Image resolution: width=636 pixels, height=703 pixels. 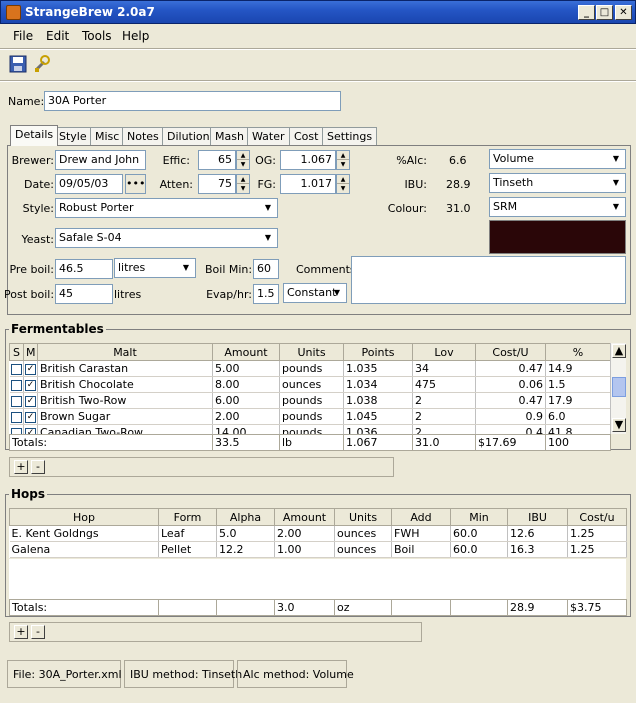 I want to click on tab-style: Style, so click(x=73, y=136).